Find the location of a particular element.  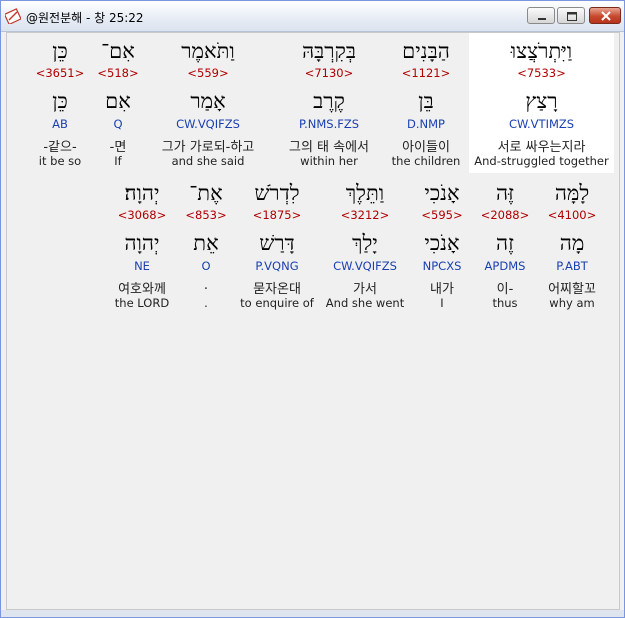

close-button is located at coordinates (605, 15).